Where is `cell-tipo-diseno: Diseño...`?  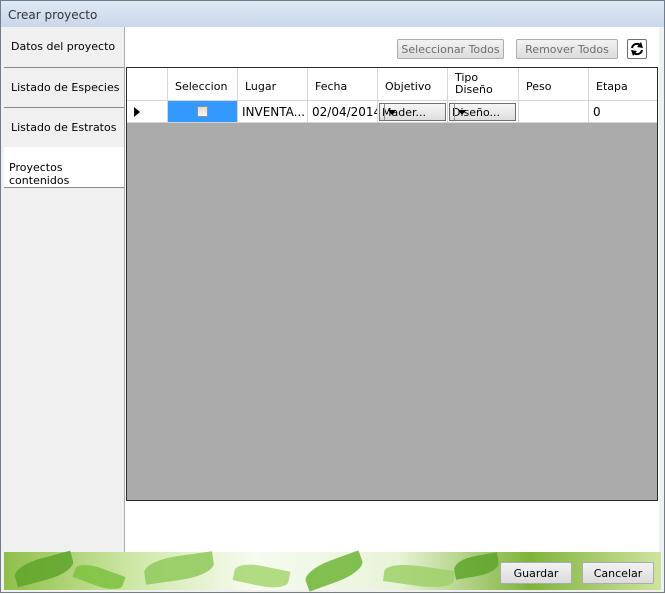 cell-tipo-diseno: Diseño... is located at coordinates (483, 112).